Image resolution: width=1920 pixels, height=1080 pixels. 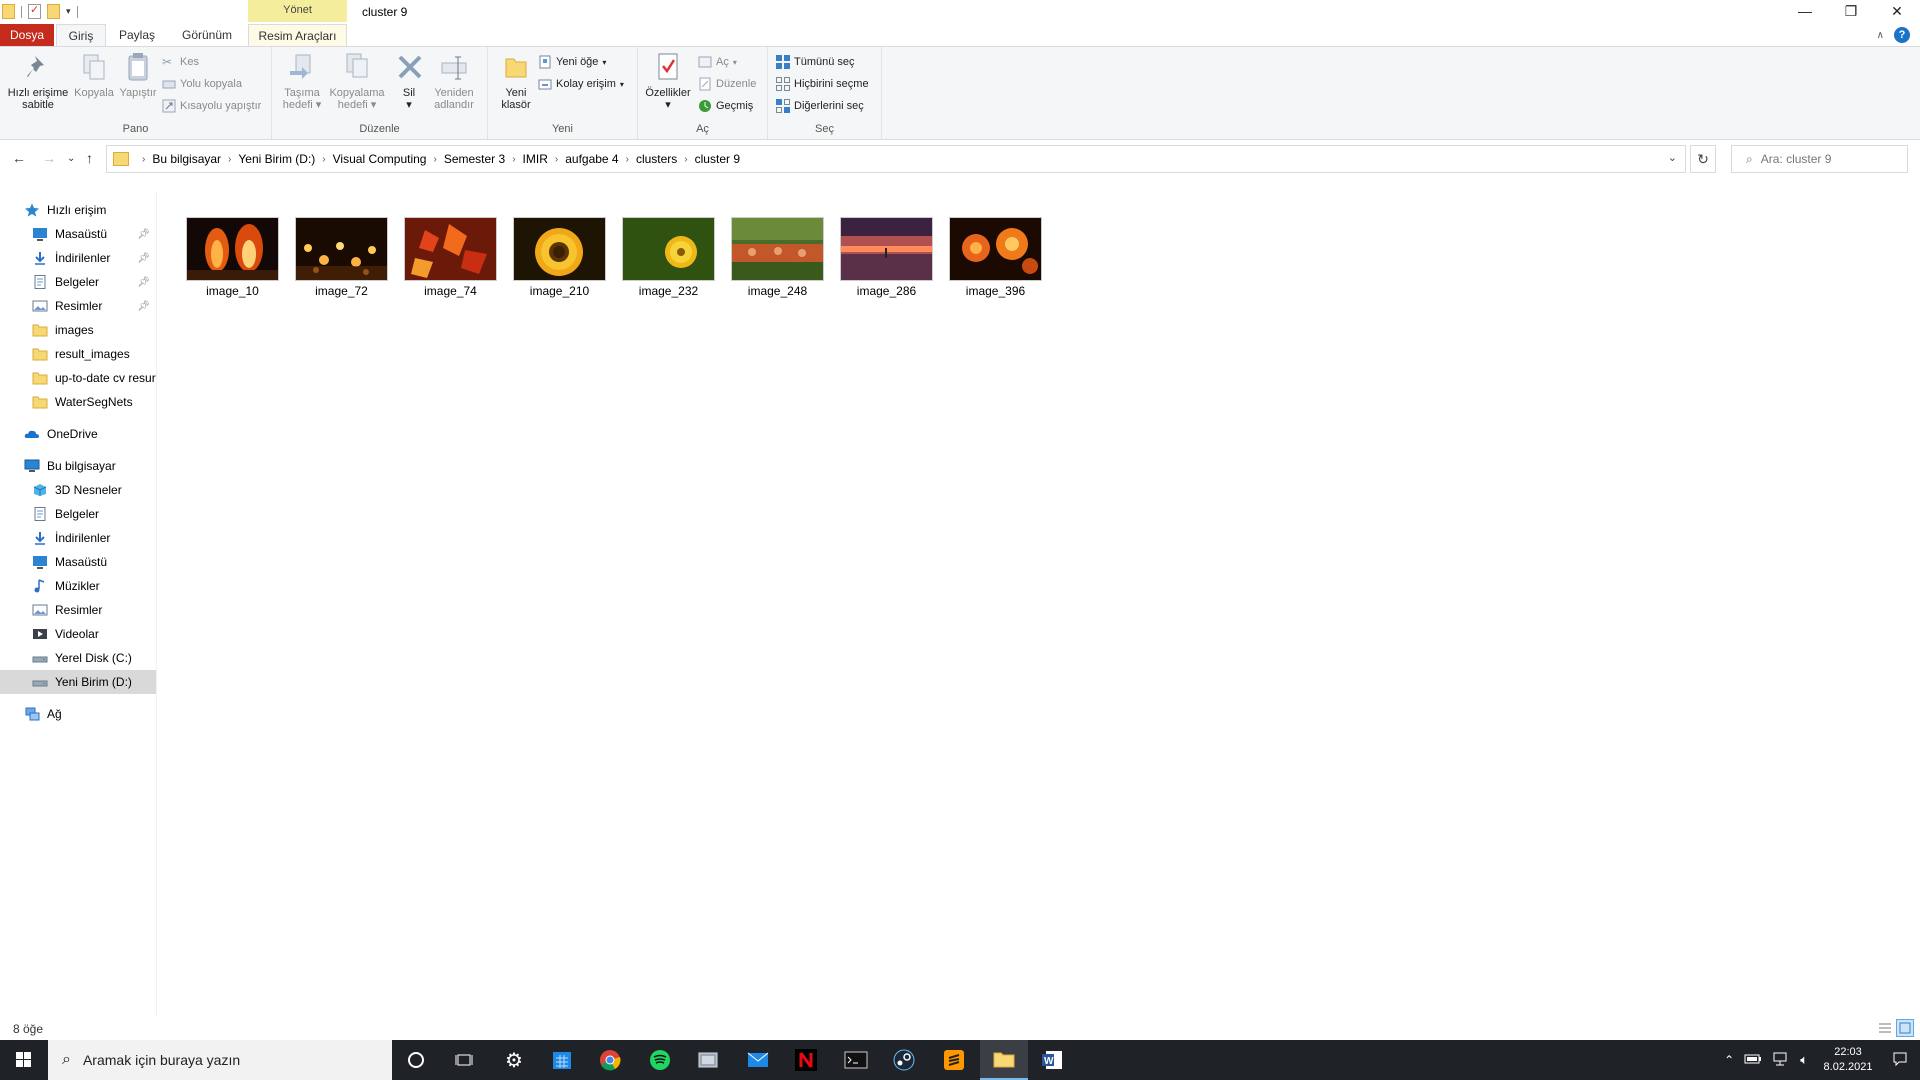 I want to click on nav-network: Ağ, so click(x=78, y=714).